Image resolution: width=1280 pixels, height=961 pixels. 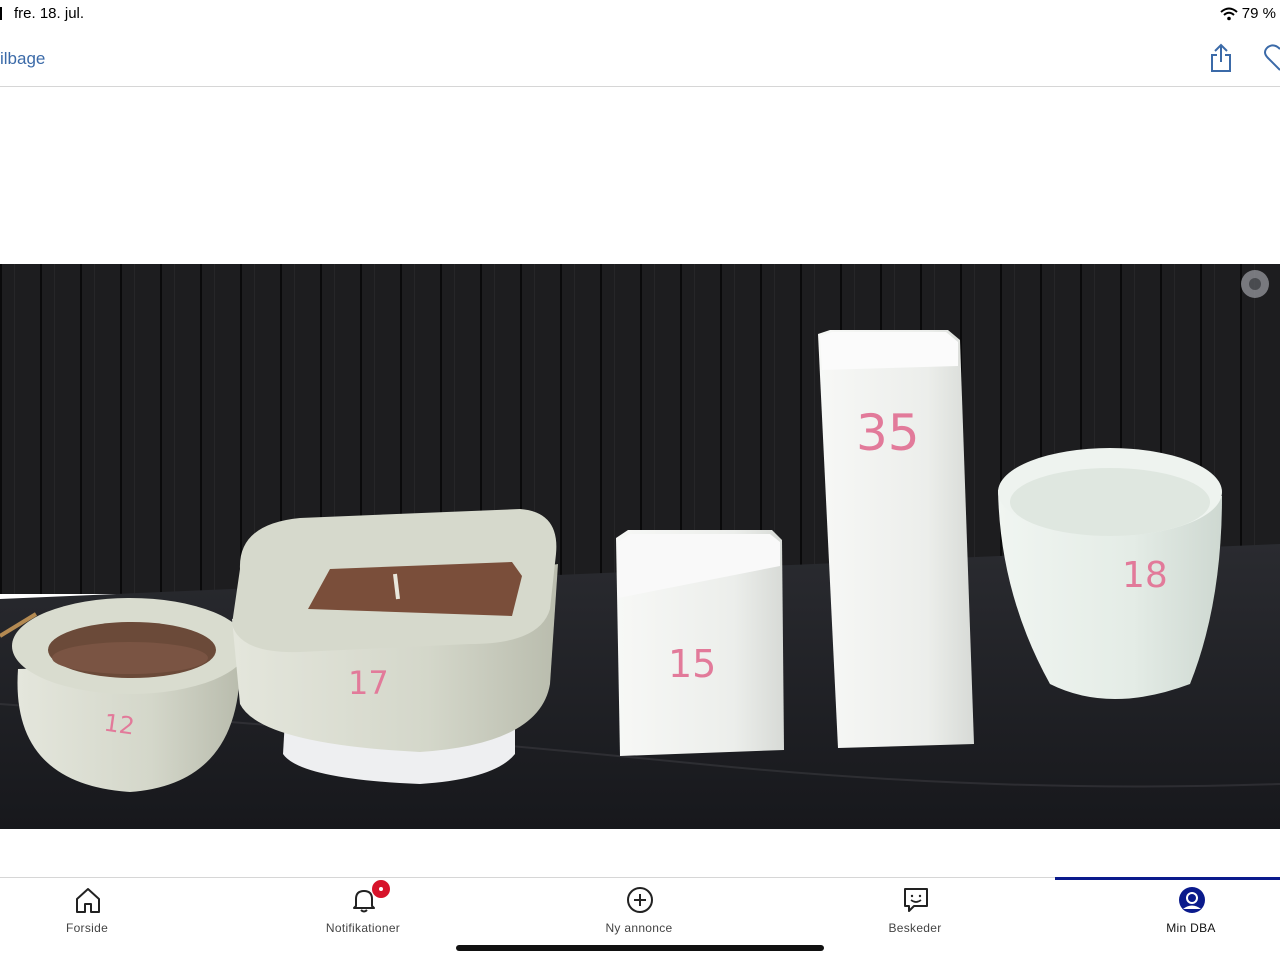 What do you see at coordinates (915, 928) in the screenshot?
I see `tab-label: Beskeder` at bounding box center [915, 928].